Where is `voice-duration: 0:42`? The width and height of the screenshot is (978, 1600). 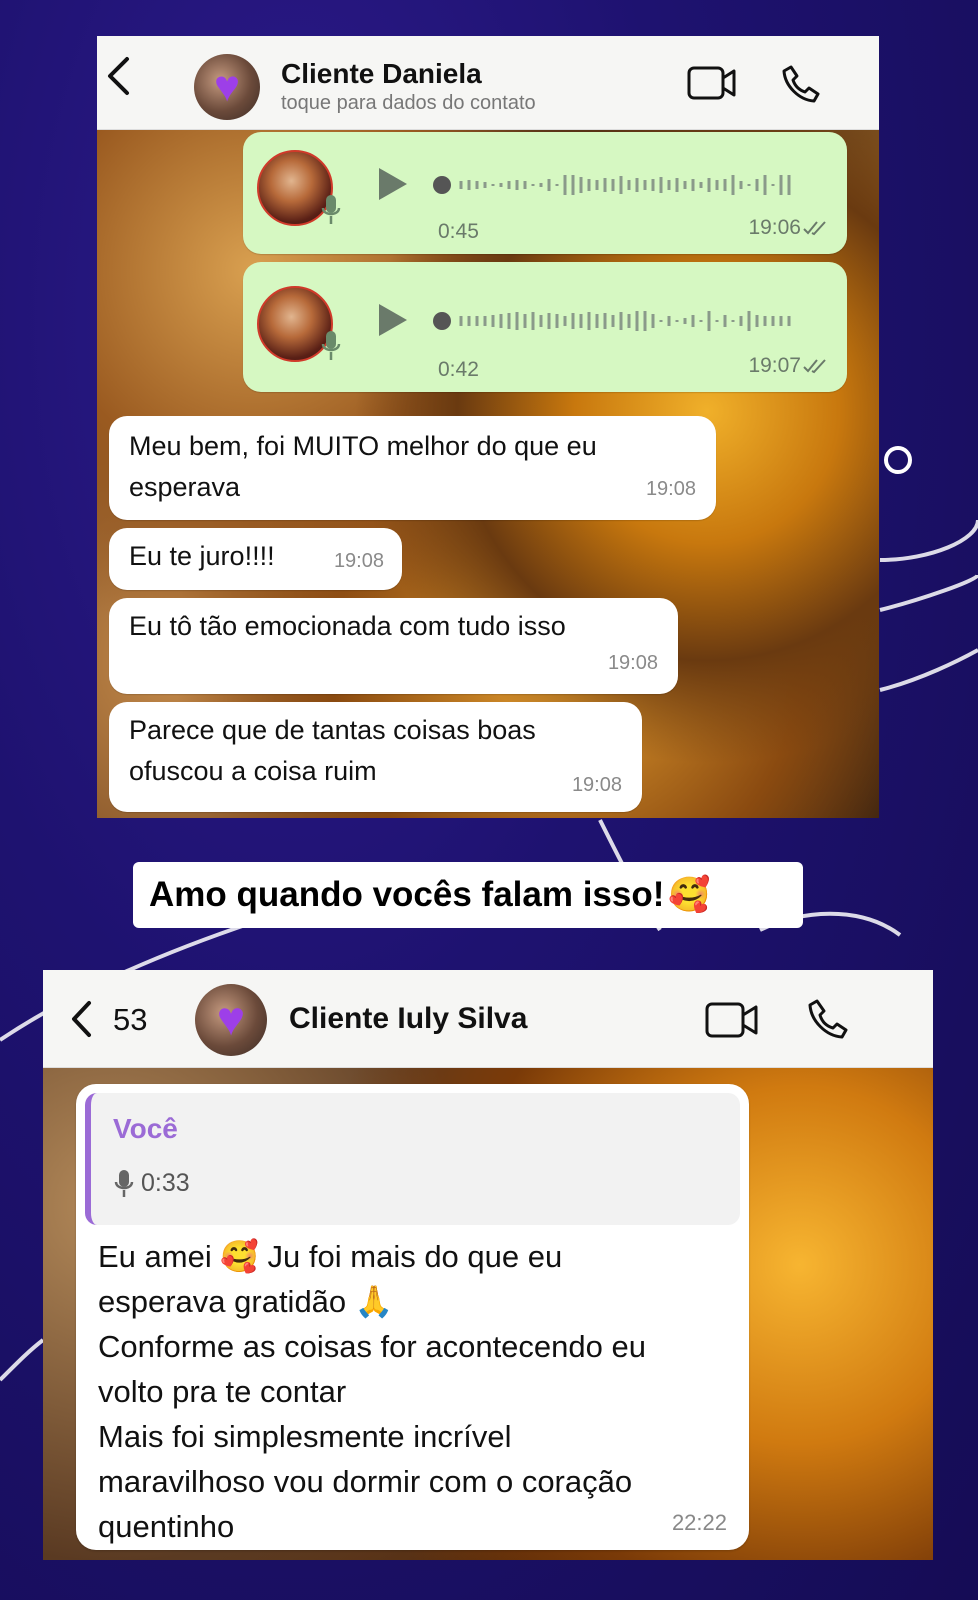
voice-duration: 0:42 is located at coordinates (458, 369).